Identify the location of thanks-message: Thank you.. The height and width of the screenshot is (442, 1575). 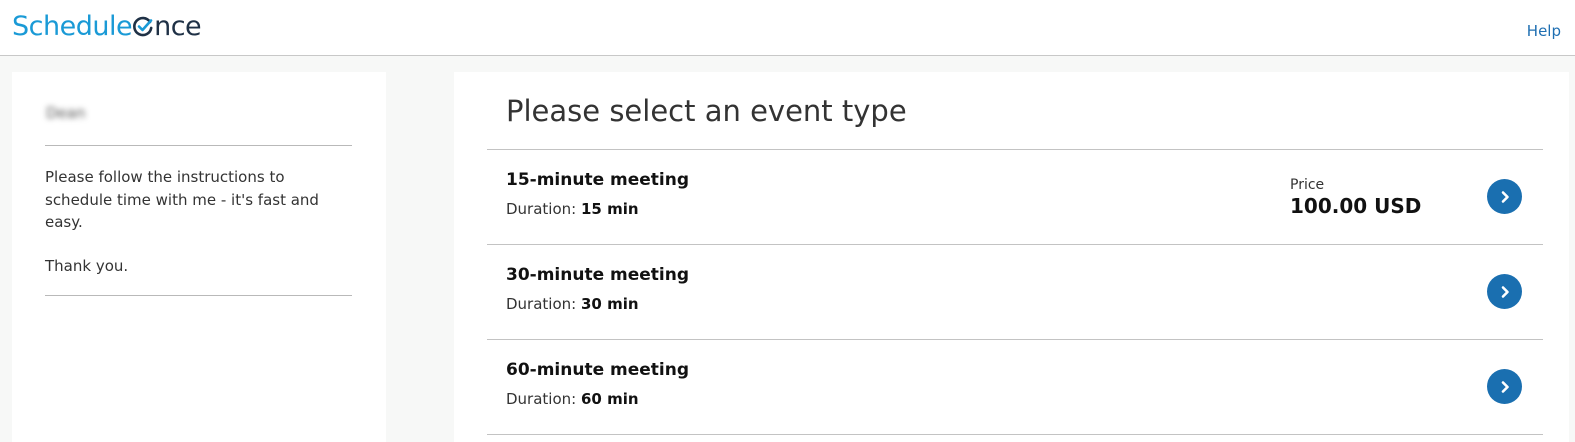
(87, 266).